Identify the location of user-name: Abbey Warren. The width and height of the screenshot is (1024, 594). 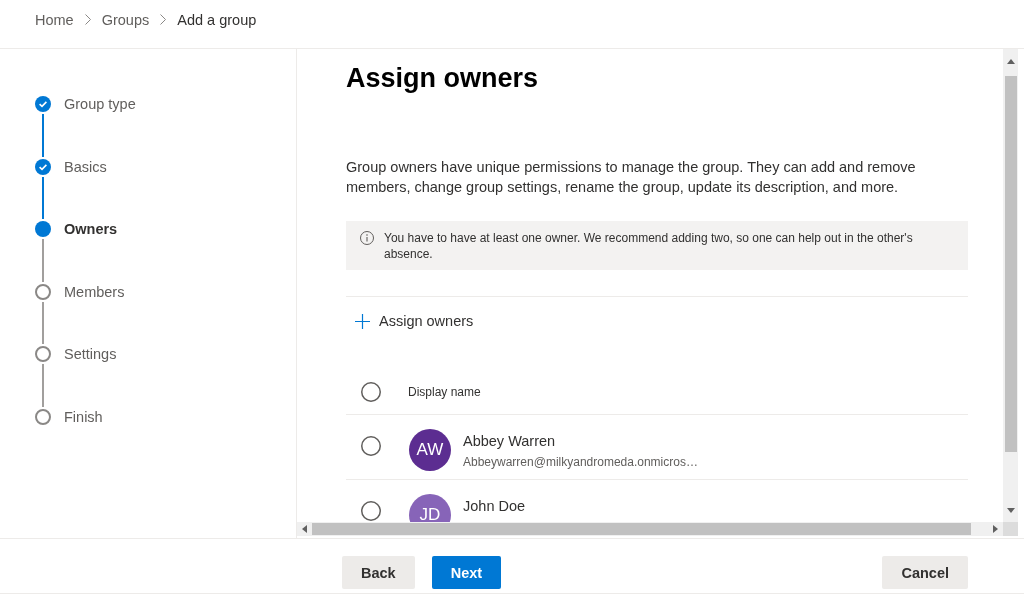
(510, 441).